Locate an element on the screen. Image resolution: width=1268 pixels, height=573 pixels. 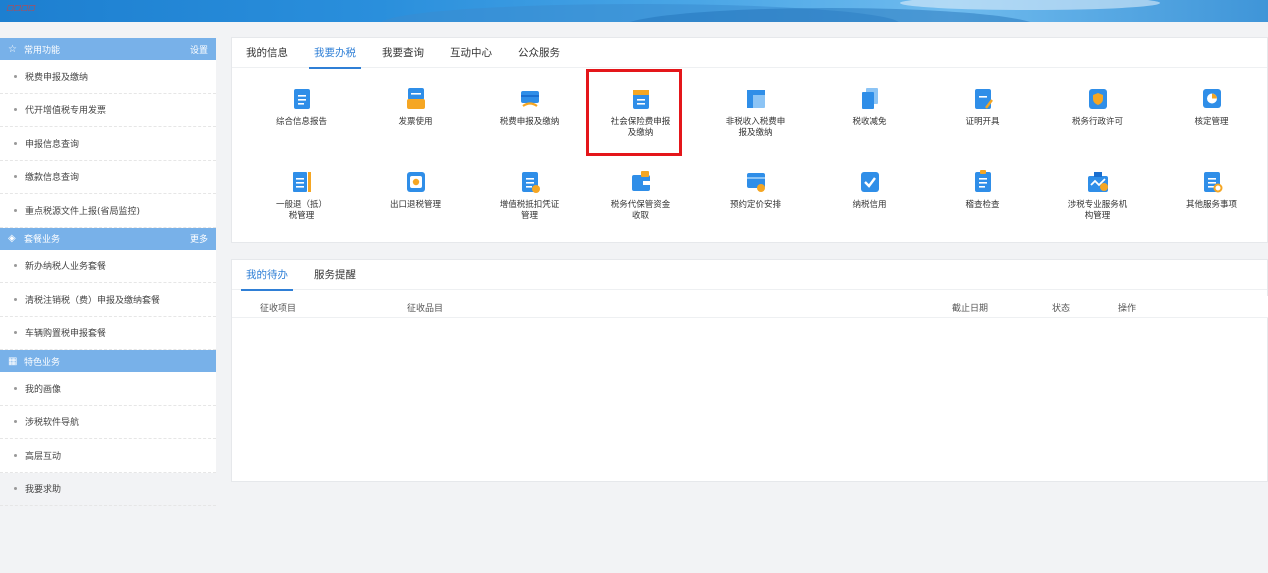
service-tile: 一般退（抵） 税管理 is located at coordinates (301, 195).